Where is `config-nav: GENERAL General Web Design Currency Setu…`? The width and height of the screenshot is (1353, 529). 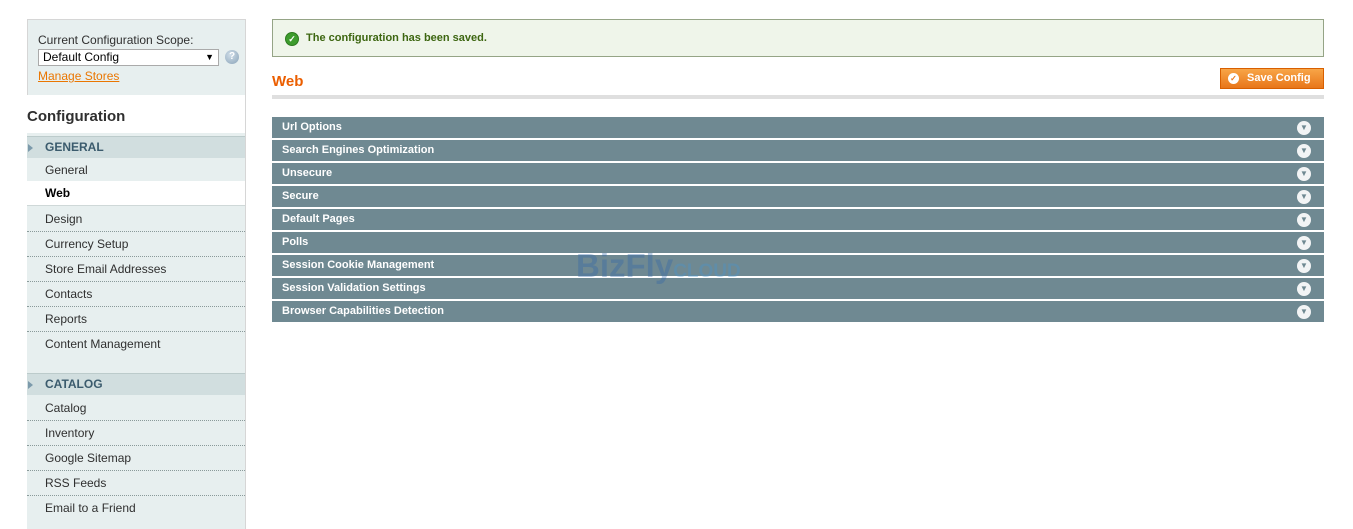
config-nav: GENERAL General Web Design Currency Setu… is located at coordinates (136, 331).